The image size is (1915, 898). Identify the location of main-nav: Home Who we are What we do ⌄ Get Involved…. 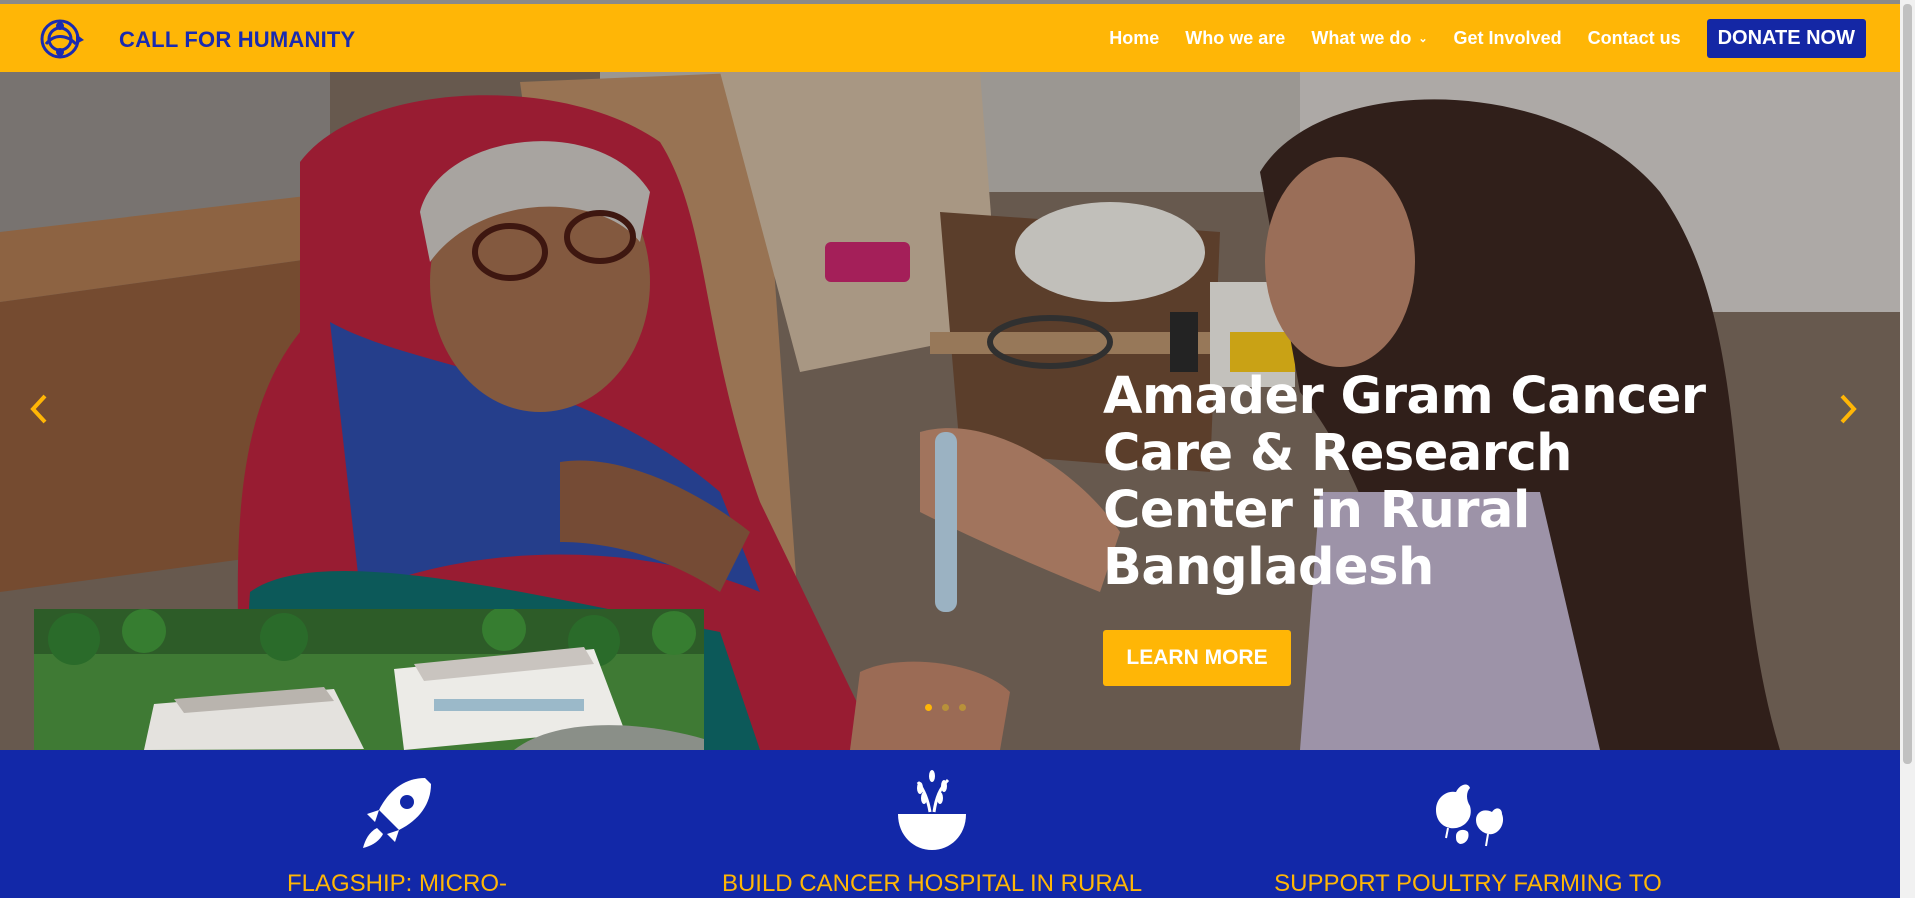
(1504, 38).